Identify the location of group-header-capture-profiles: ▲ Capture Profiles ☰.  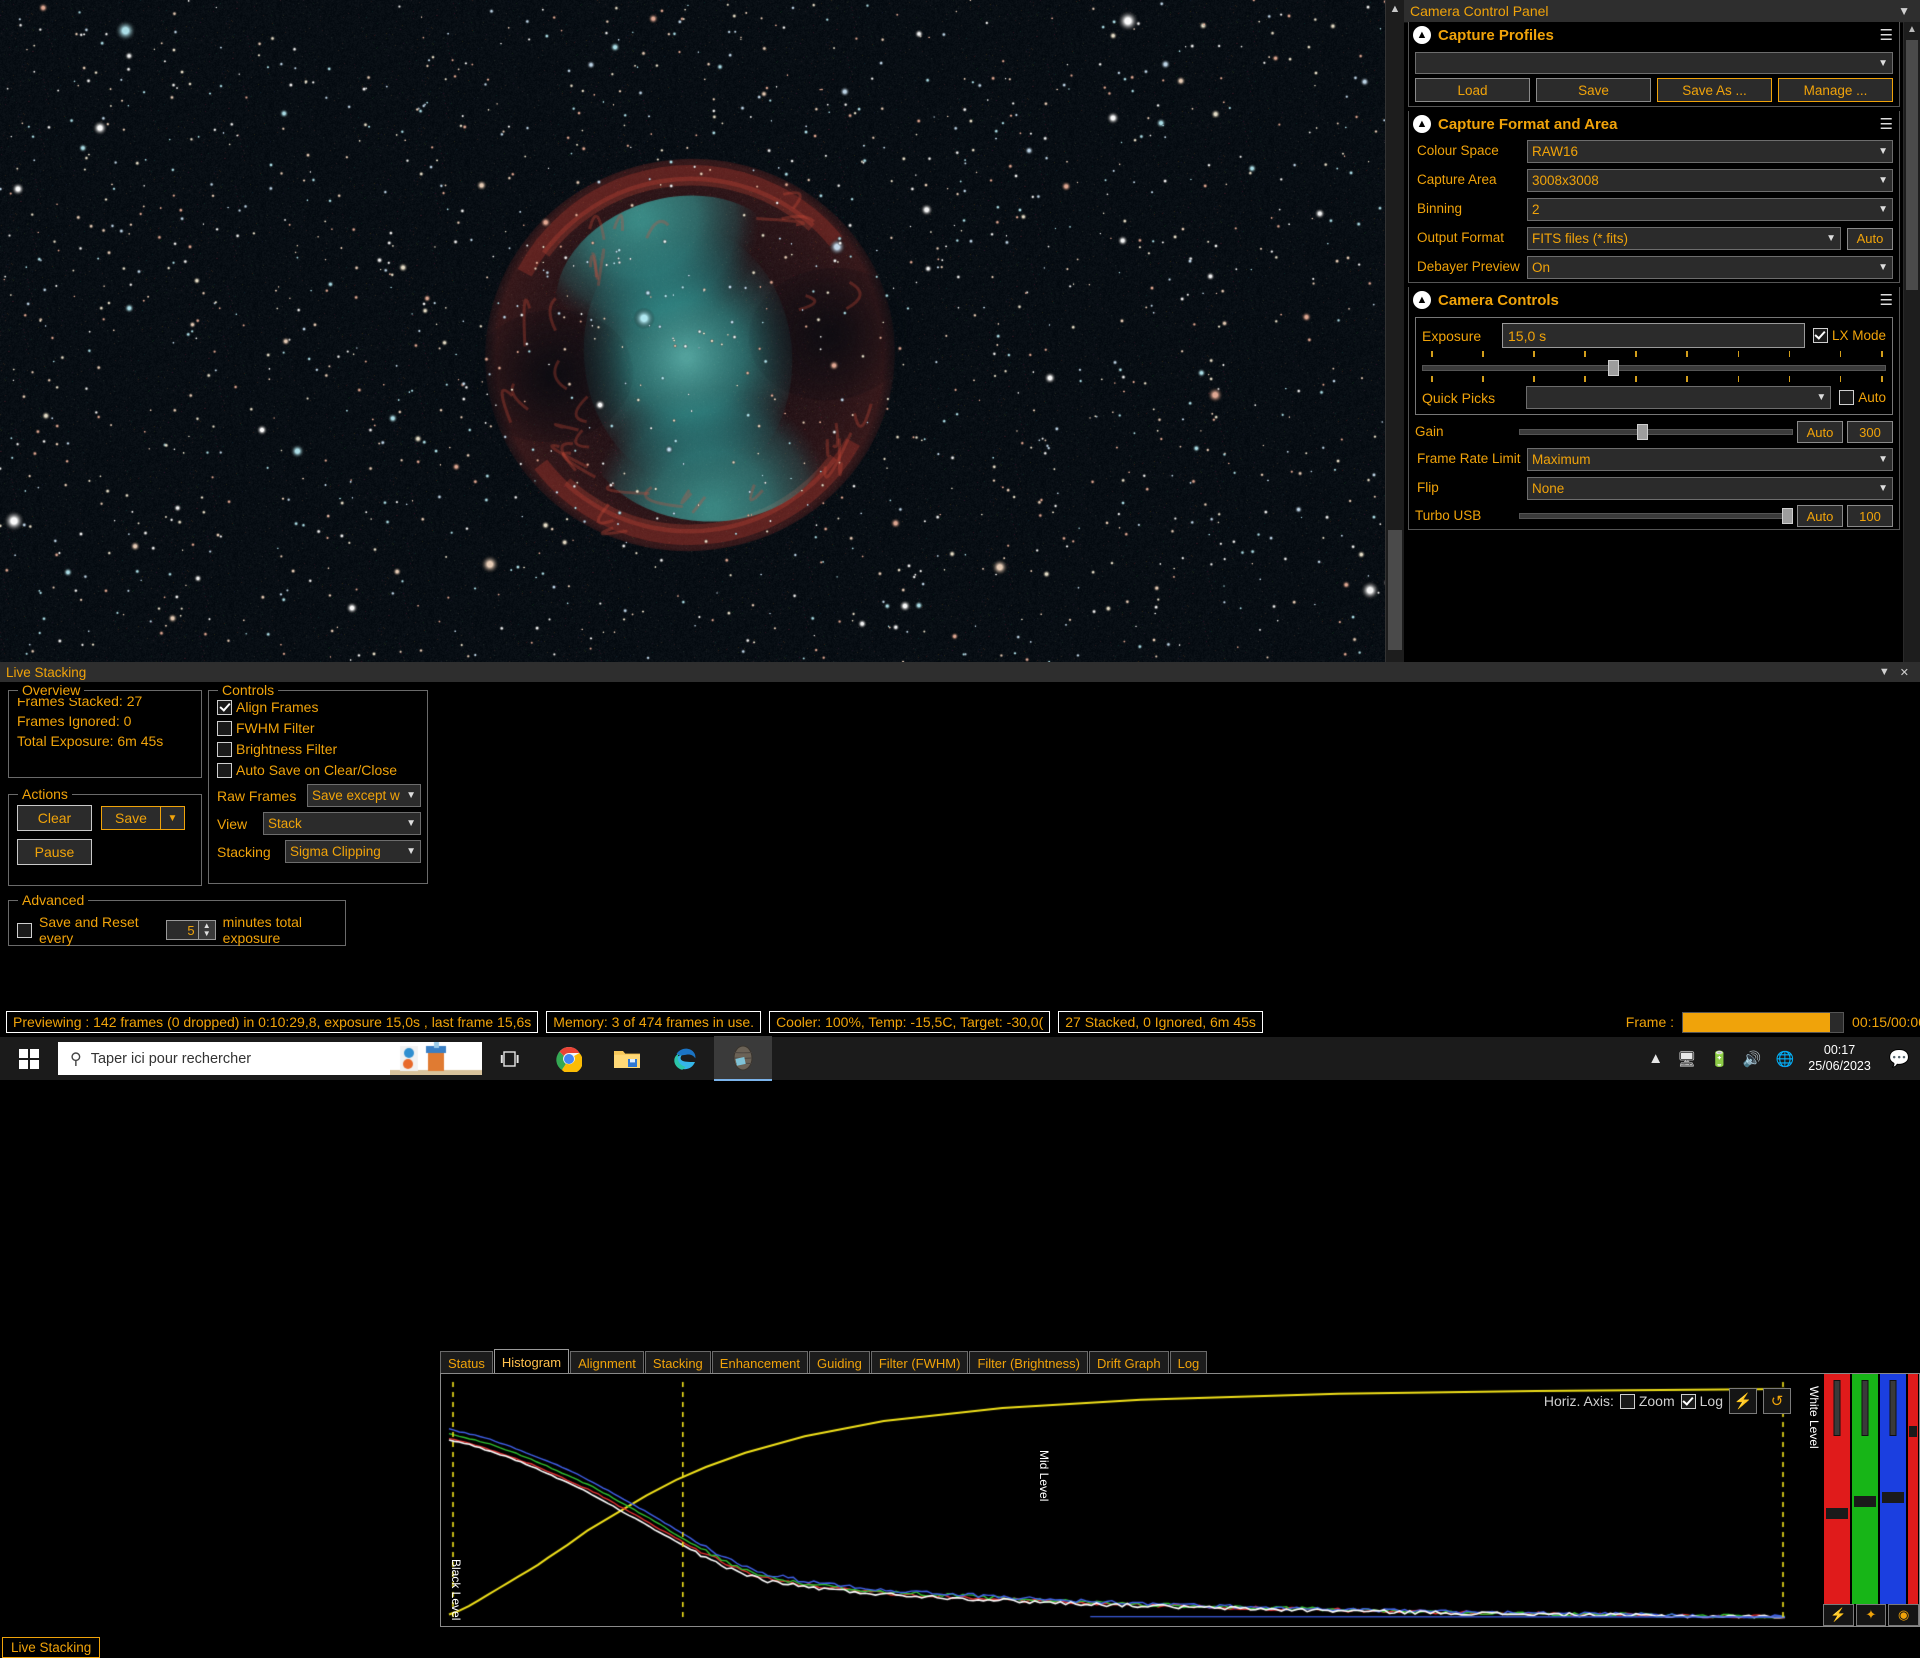
(1654, 35).